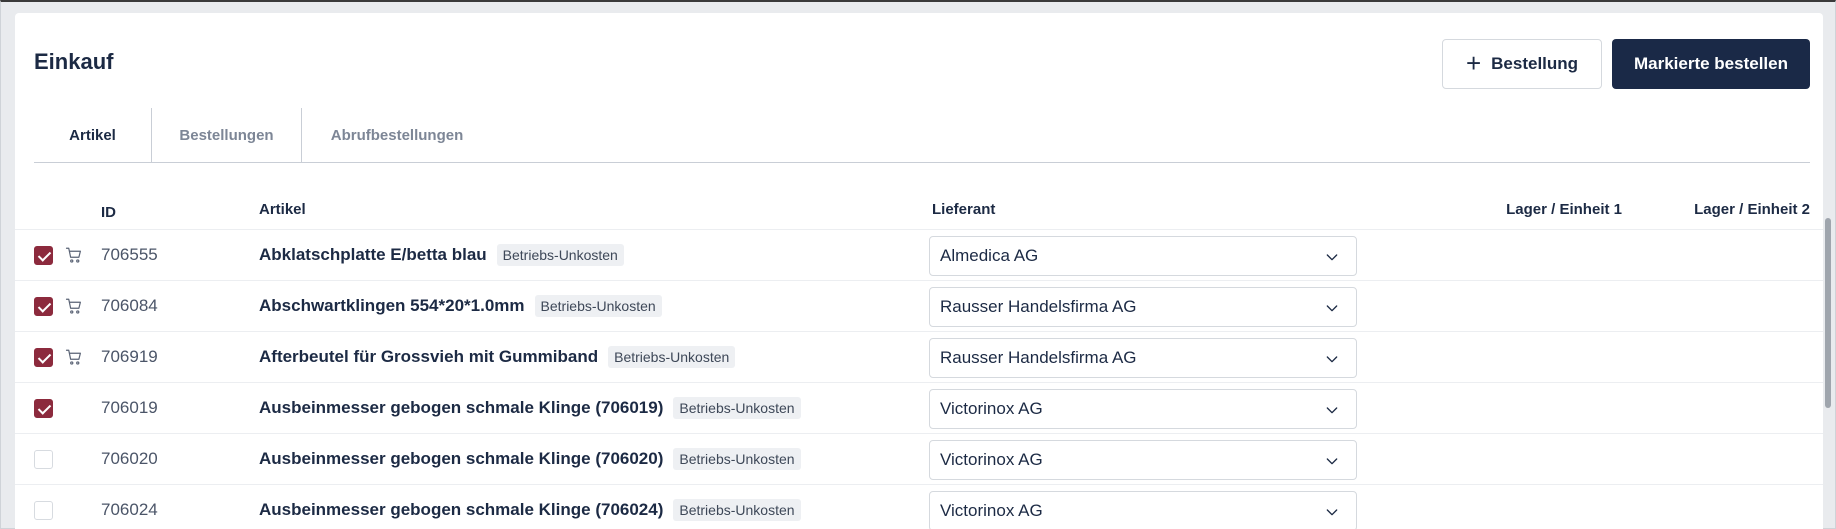 Image resolution: width=1836 pixels, height=529 pixels. What do you see at coordinates (397, 135) in the screenshot?
I see `tab-abrufbestellungen: Abrufbestellungen` at bounding box center [397, 135].